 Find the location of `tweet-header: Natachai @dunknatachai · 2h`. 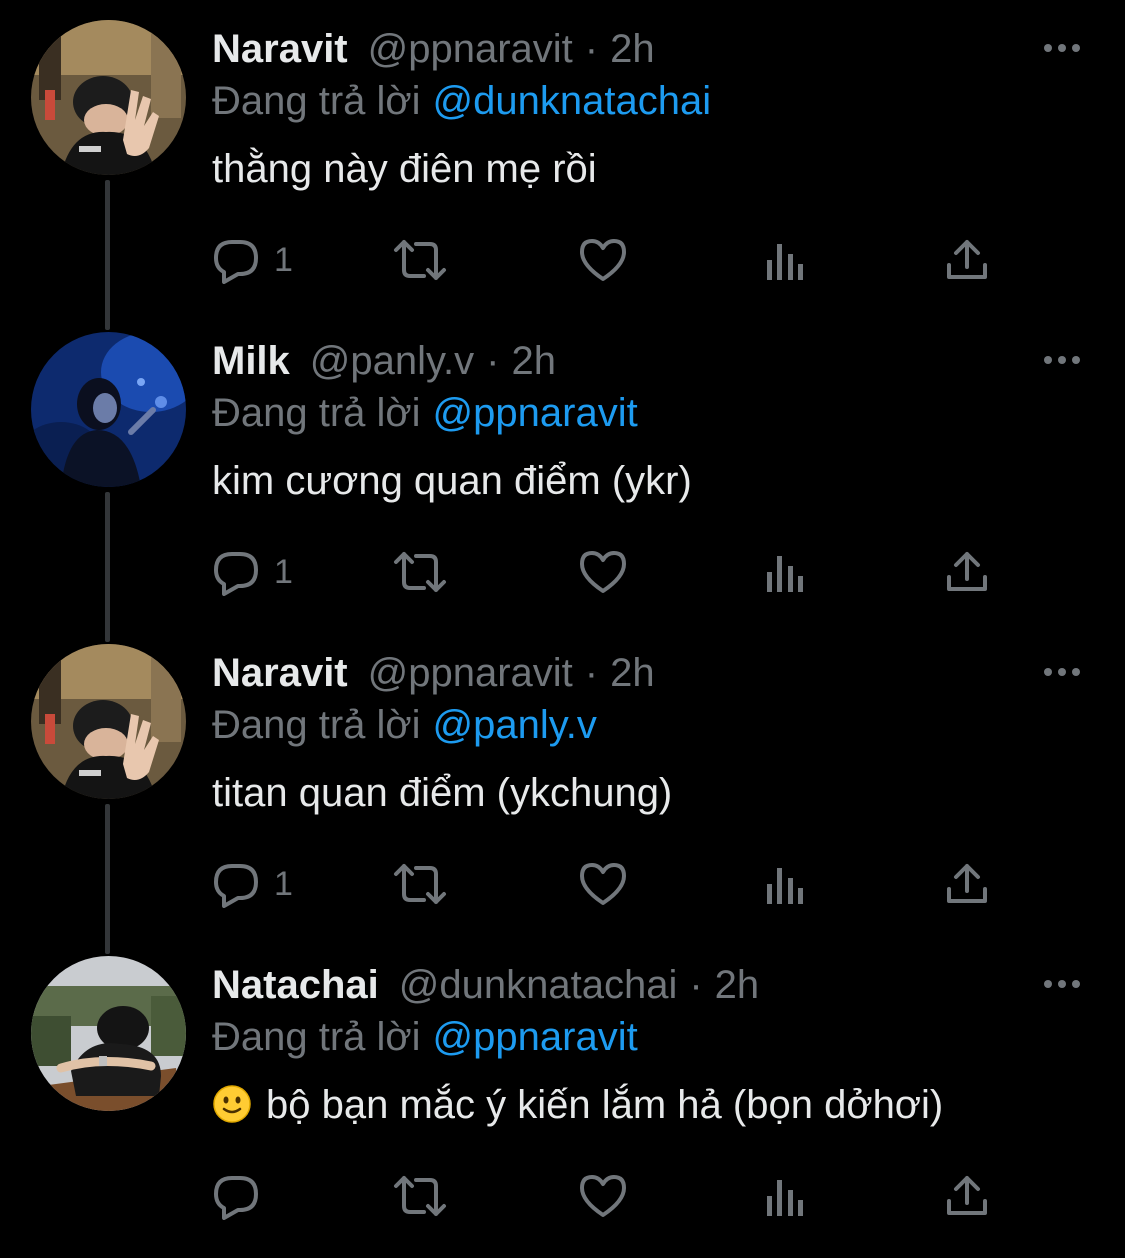

tweet-header: Natachai @dunknatachai · 2h is located at coordinates (485, 985).